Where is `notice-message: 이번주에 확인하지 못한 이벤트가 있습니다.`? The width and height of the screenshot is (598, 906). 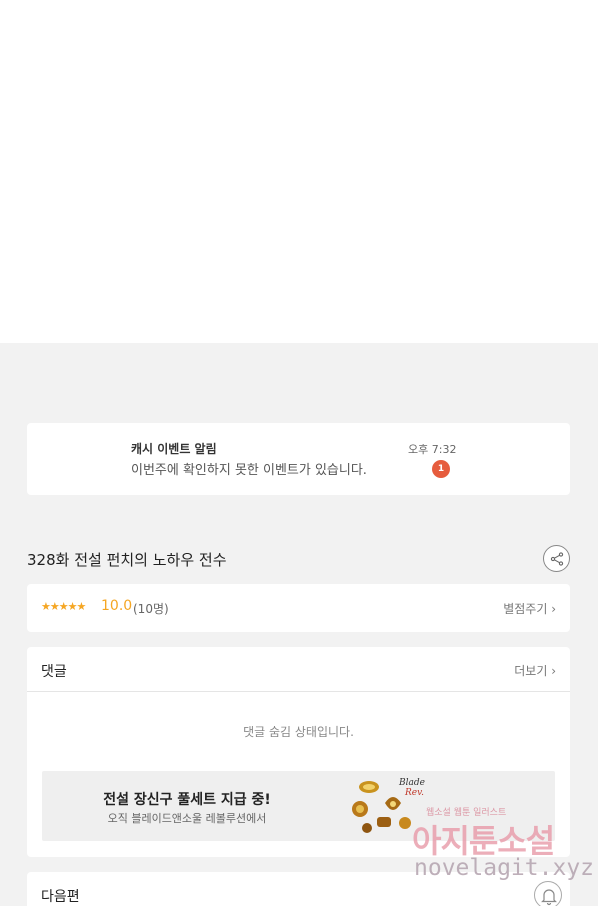
notice-message: 이번주에 확인하지 못한 이벤트가 있습니다. is located at coordinates (249, 470).